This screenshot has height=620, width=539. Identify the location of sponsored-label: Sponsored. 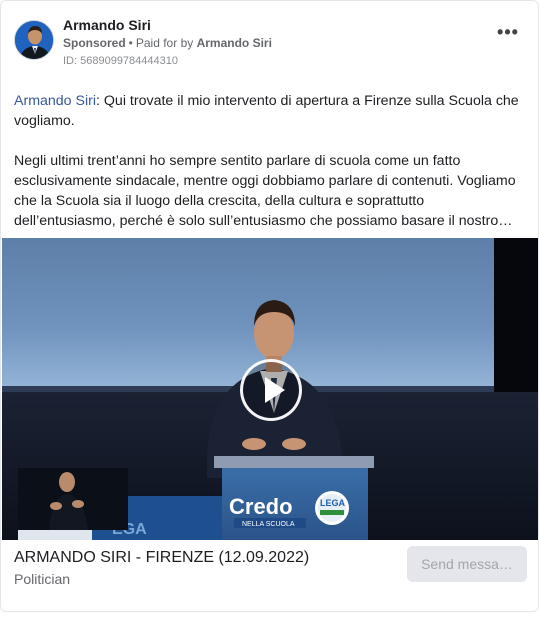
(94, 43).